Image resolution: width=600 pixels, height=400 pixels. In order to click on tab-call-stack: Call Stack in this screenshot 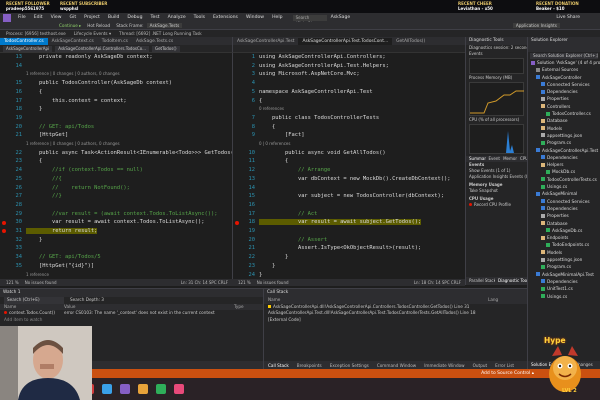, I will do `click(278, 365)`.